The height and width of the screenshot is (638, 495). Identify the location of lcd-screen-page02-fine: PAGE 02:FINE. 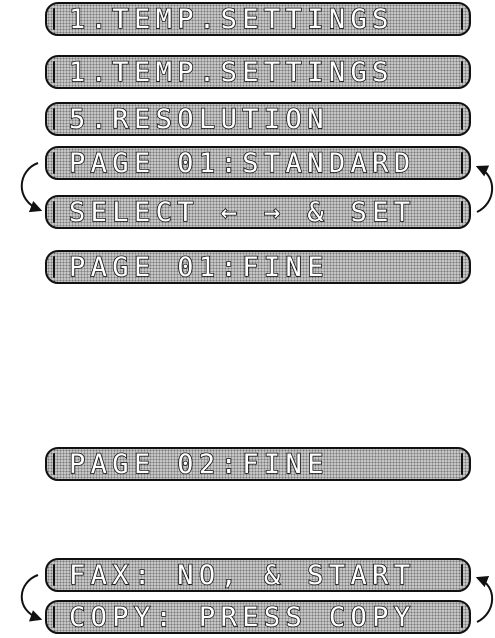
(258, 464).